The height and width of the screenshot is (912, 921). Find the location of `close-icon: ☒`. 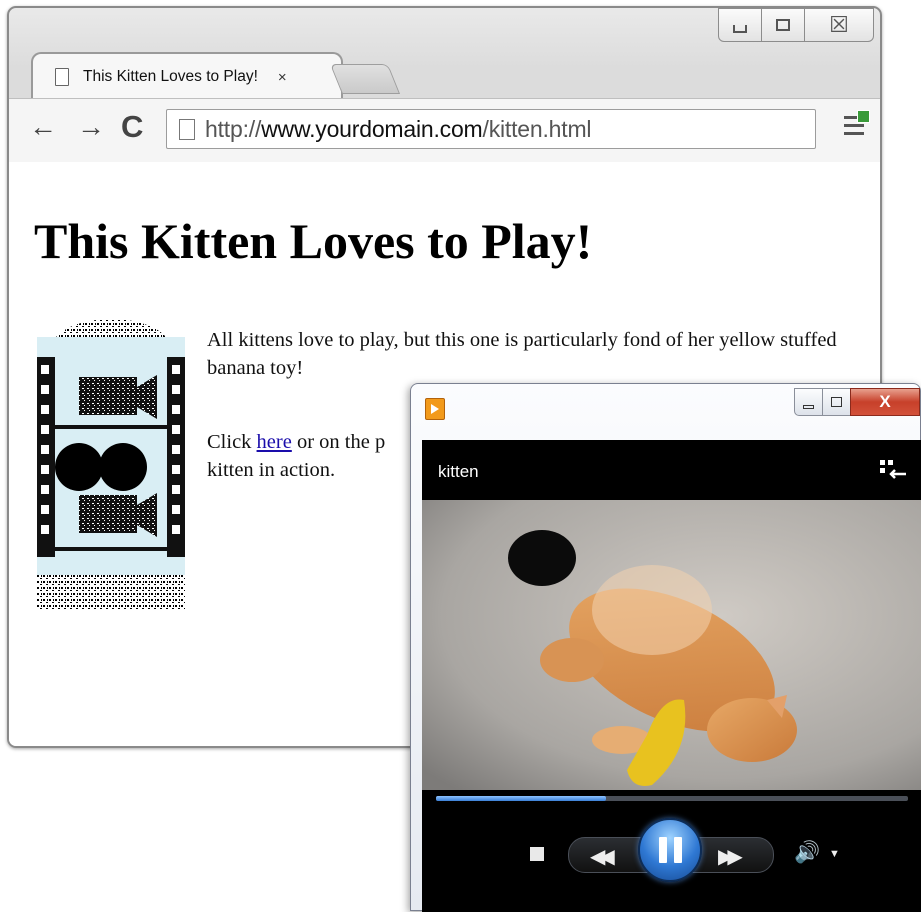

close-icon: ☒ is located at coordinates (839, 24).